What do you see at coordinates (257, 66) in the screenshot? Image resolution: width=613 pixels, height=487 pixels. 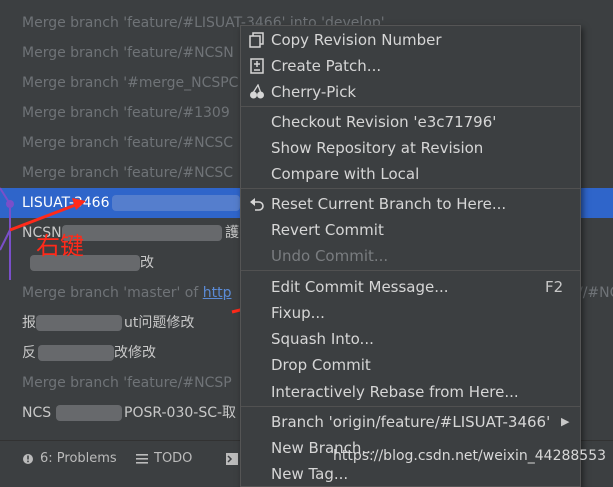 I see `patch-icon` at bounding box center [257, 66].